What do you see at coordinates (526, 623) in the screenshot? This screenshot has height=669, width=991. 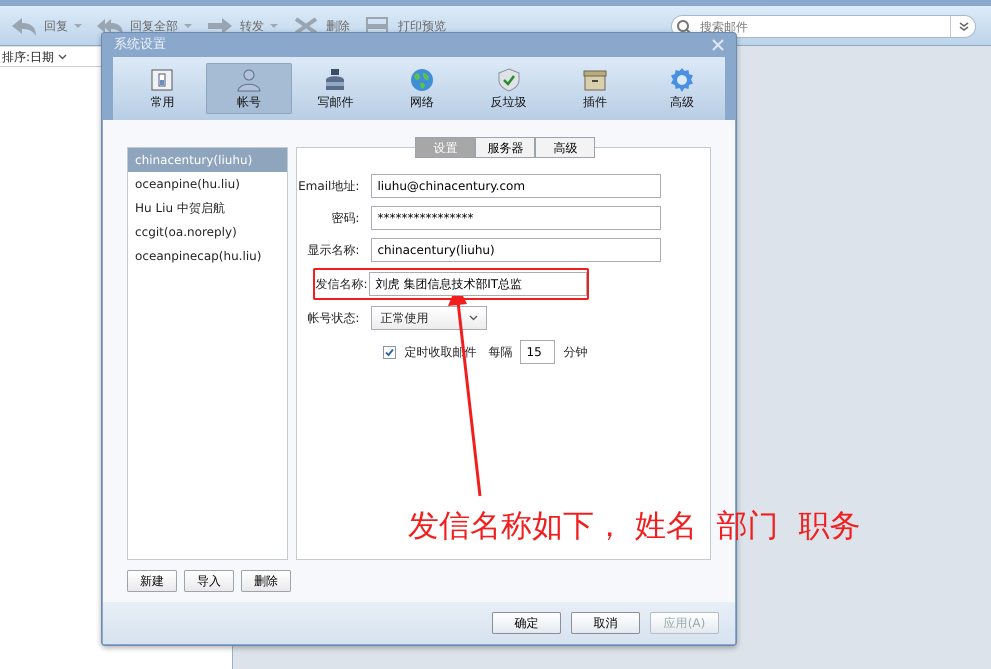 I see `dialog-button: 确定` at bounding box center [526, 623].